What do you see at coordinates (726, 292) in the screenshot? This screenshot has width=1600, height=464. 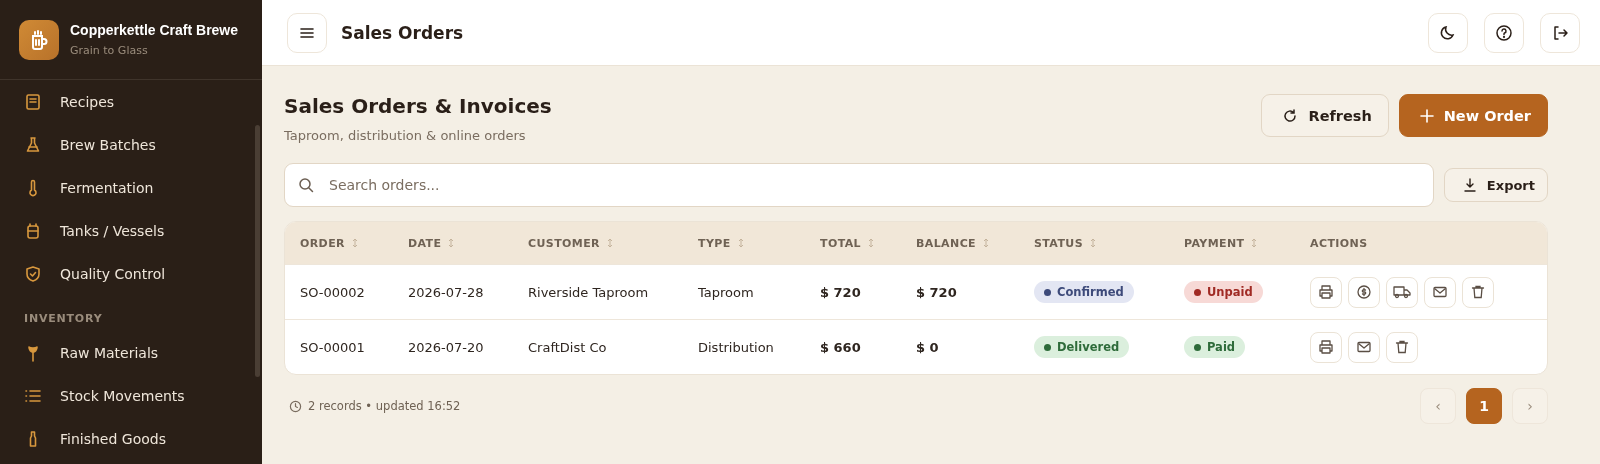 I see `order-type: Taproom` at bounding box center [726, 292].